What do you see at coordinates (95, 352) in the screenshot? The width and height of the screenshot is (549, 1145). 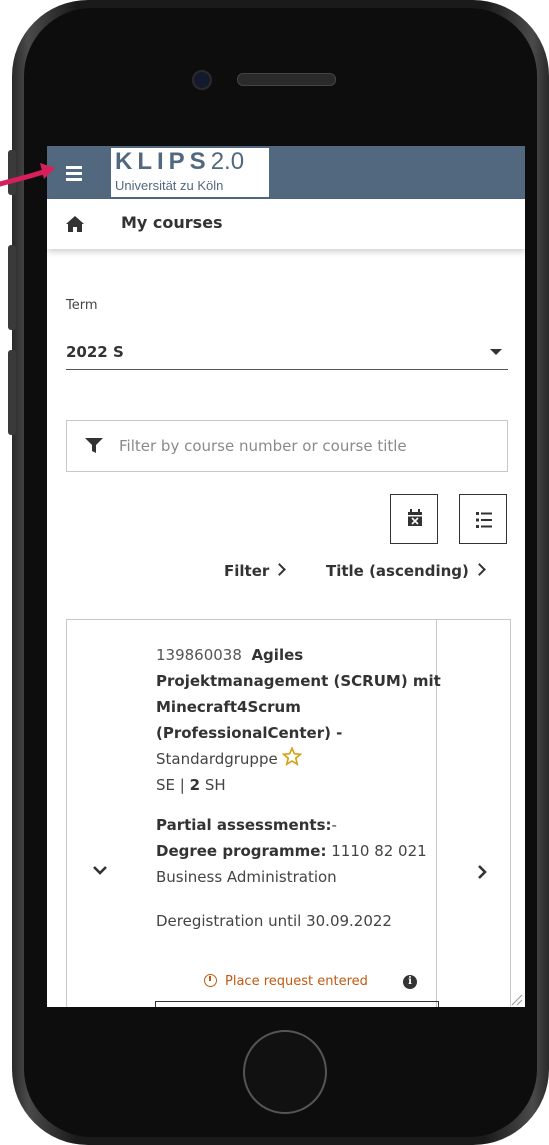 I see `term-value: 2022 S` at bounding box center [95, 352].